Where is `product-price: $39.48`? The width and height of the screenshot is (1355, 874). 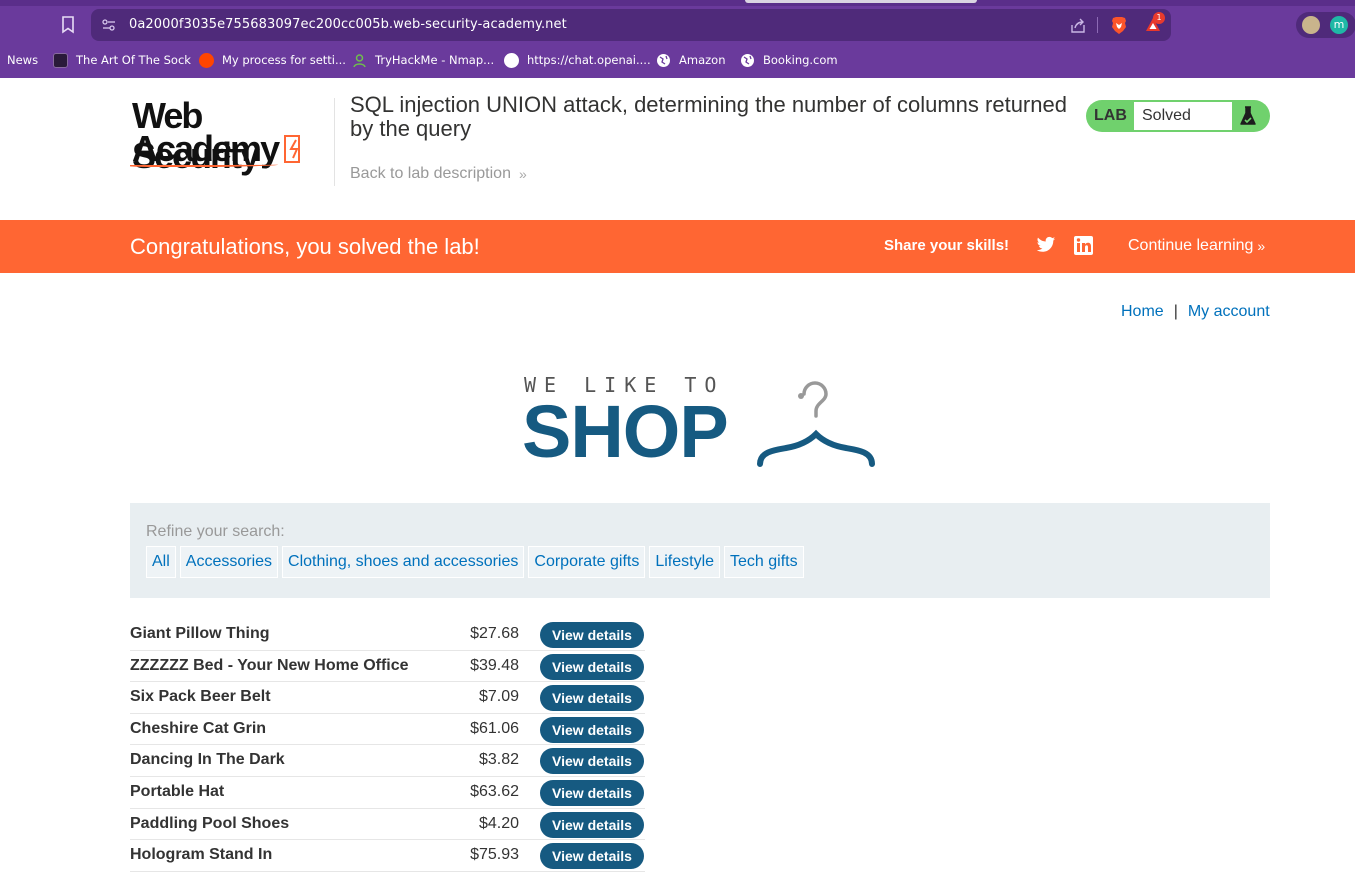
product-price: $39.48 is located at coordinates (494, 665).